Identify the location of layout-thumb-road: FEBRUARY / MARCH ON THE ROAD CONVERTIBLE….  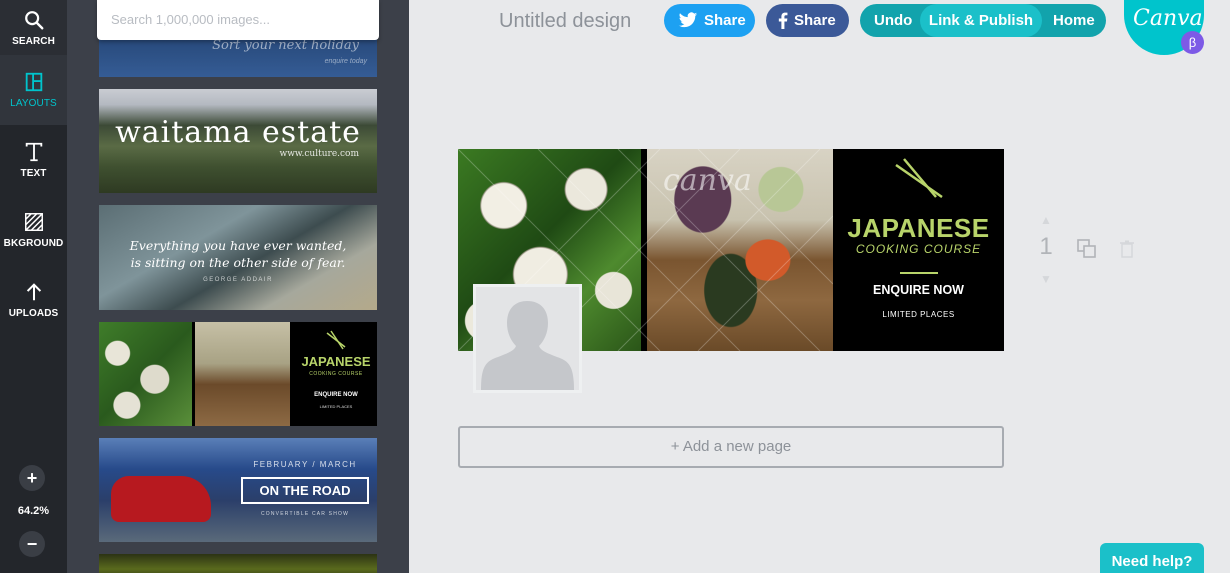
(238, 490).